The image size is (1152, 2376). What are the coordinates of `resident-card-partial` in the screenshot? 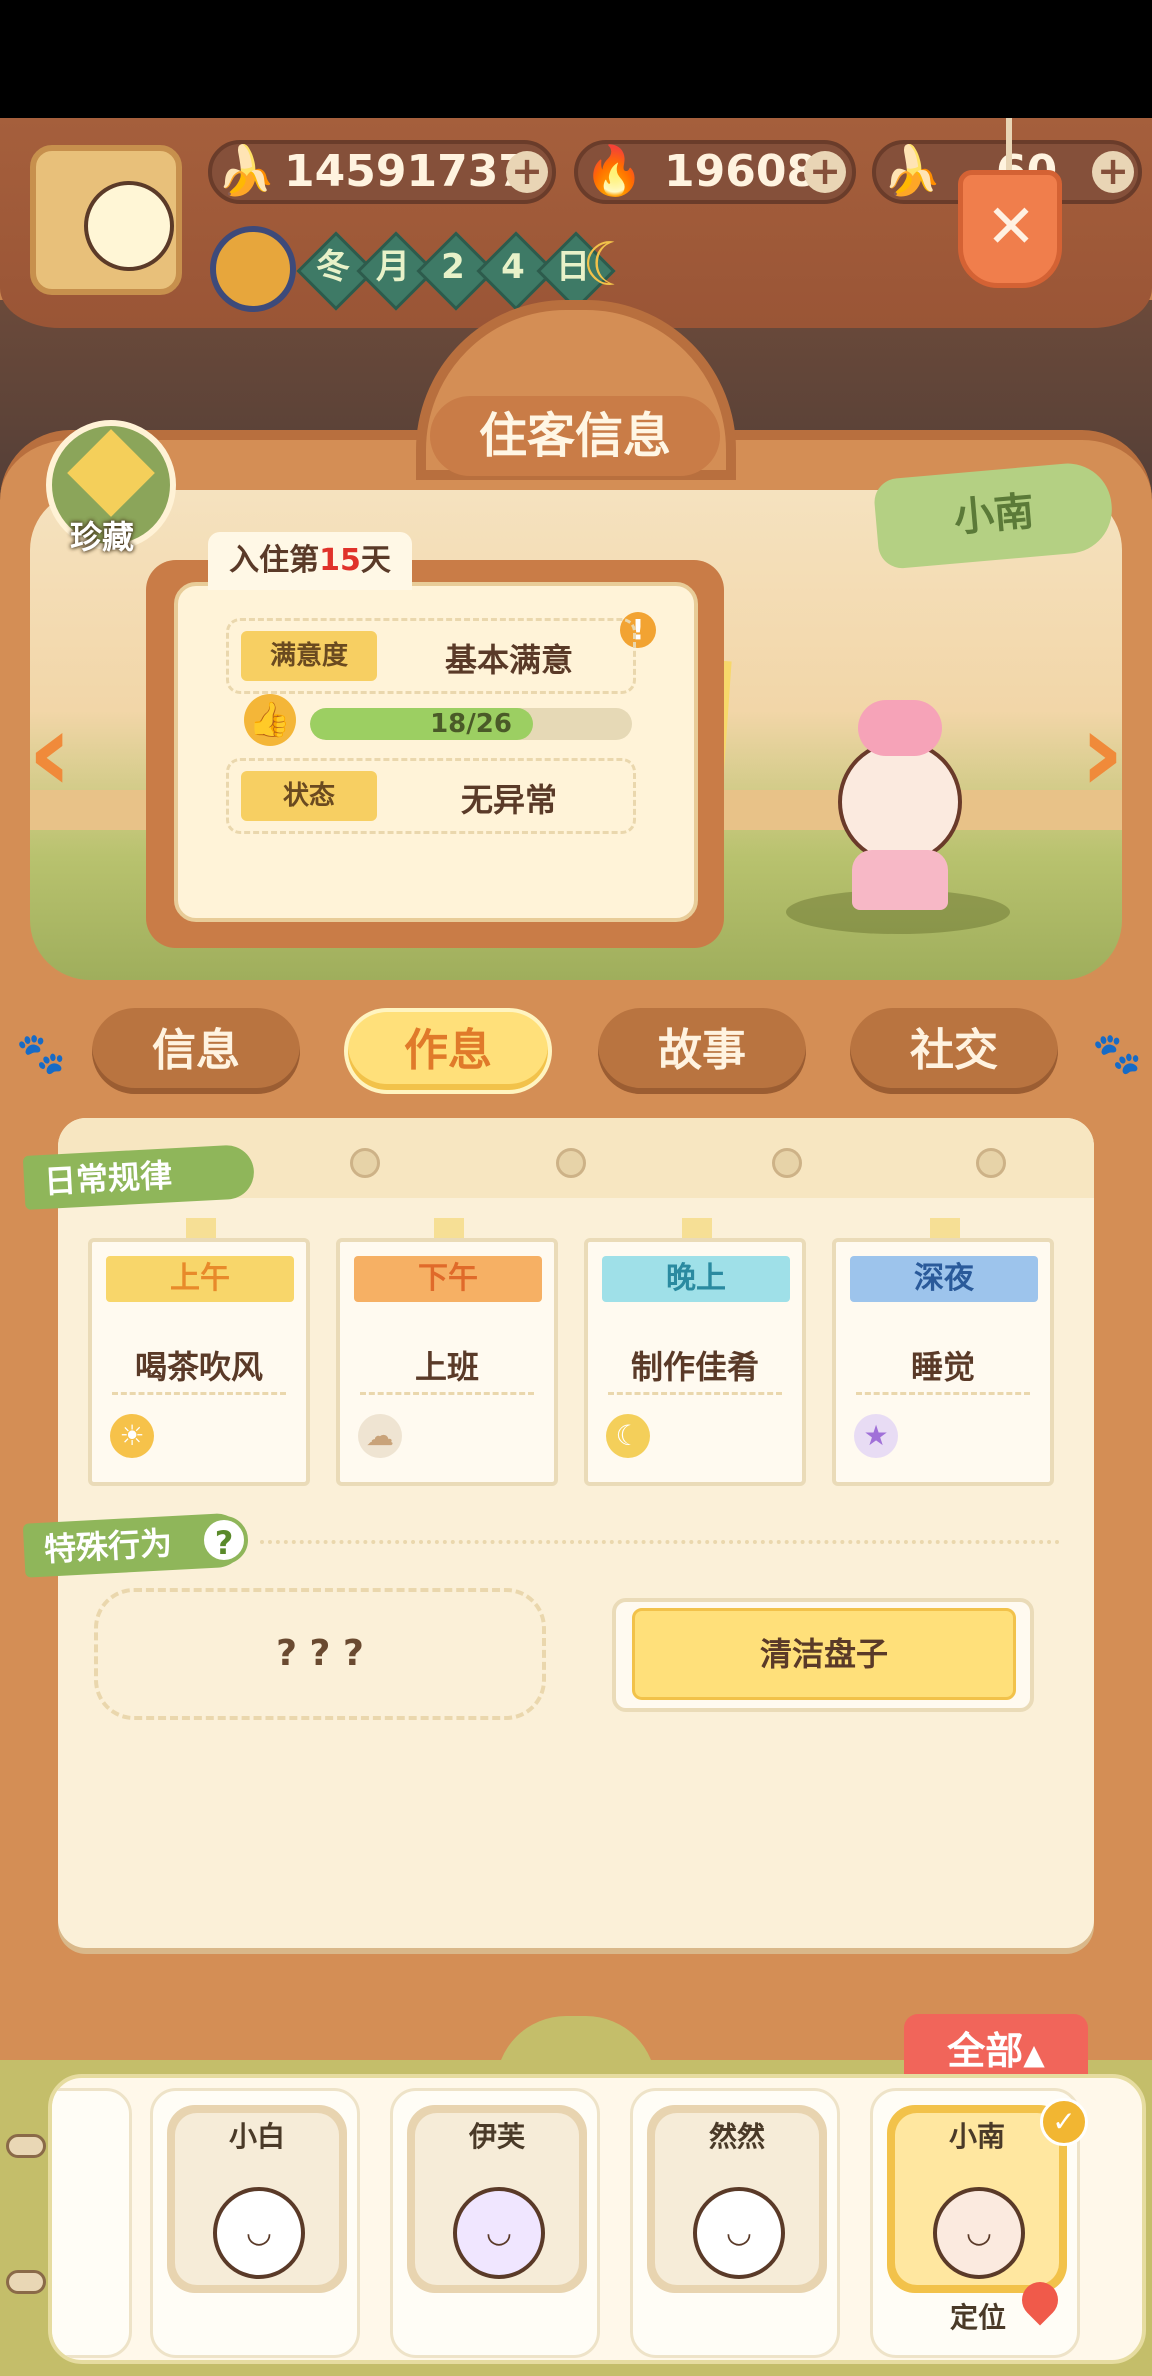 It's located at (92, 2223).